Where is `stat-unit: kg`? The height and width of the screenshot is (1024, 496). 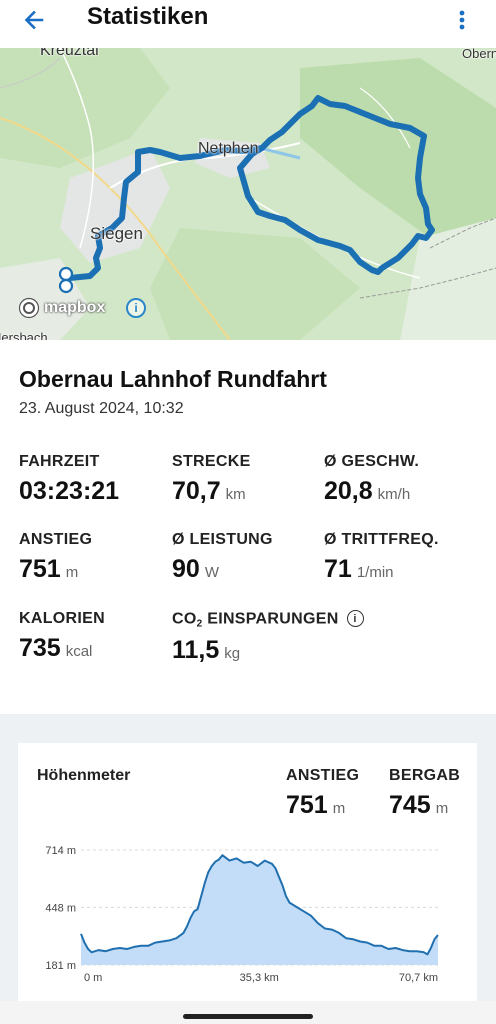 stat-unit: kg is located at coordinates (232, 653).